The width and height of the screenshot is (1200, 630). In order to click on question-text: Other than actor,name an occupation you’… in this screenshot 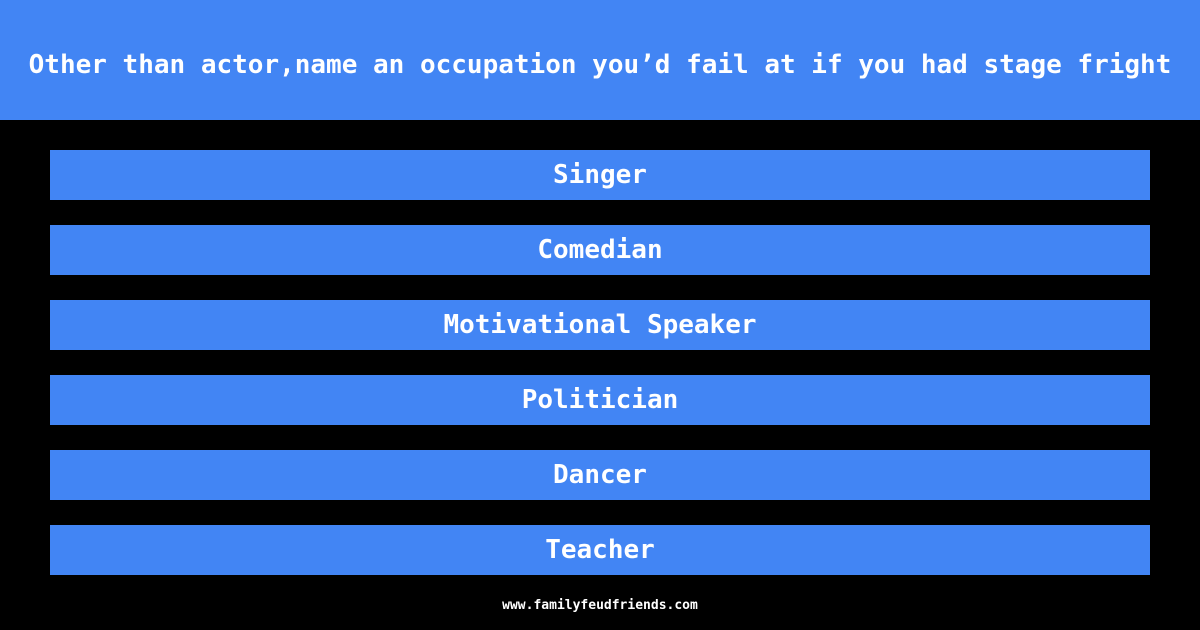, I will do `click(600, 65)`.